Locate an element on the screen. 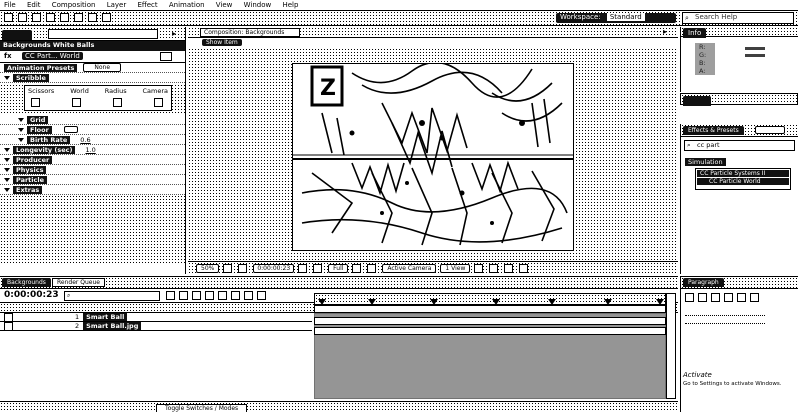 The width and height of the screenshot is (798, 412). layer-1-name: Smart Ball is located at coordinates (105, 317).